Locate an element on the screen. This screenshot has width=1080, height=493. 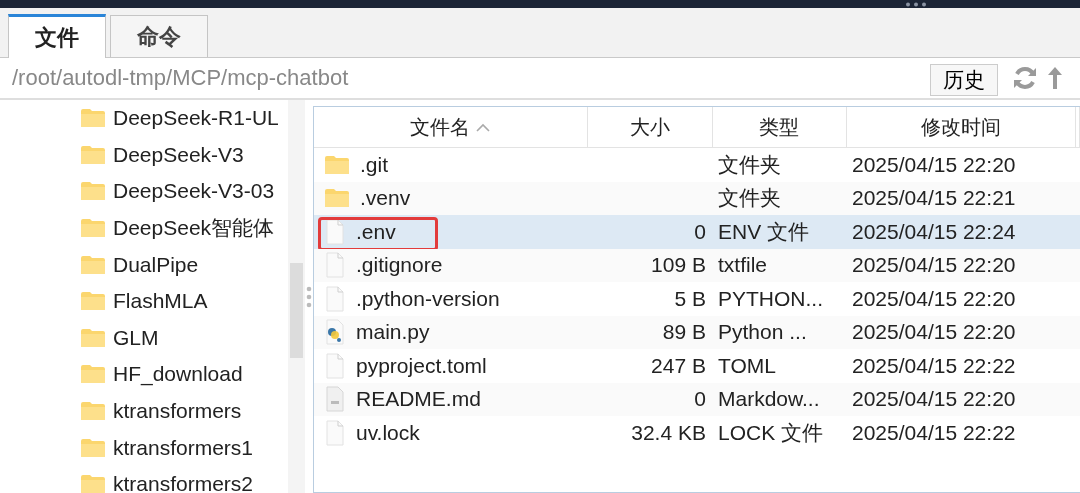
file-size: 109 B is located at coordinates (678, 265).